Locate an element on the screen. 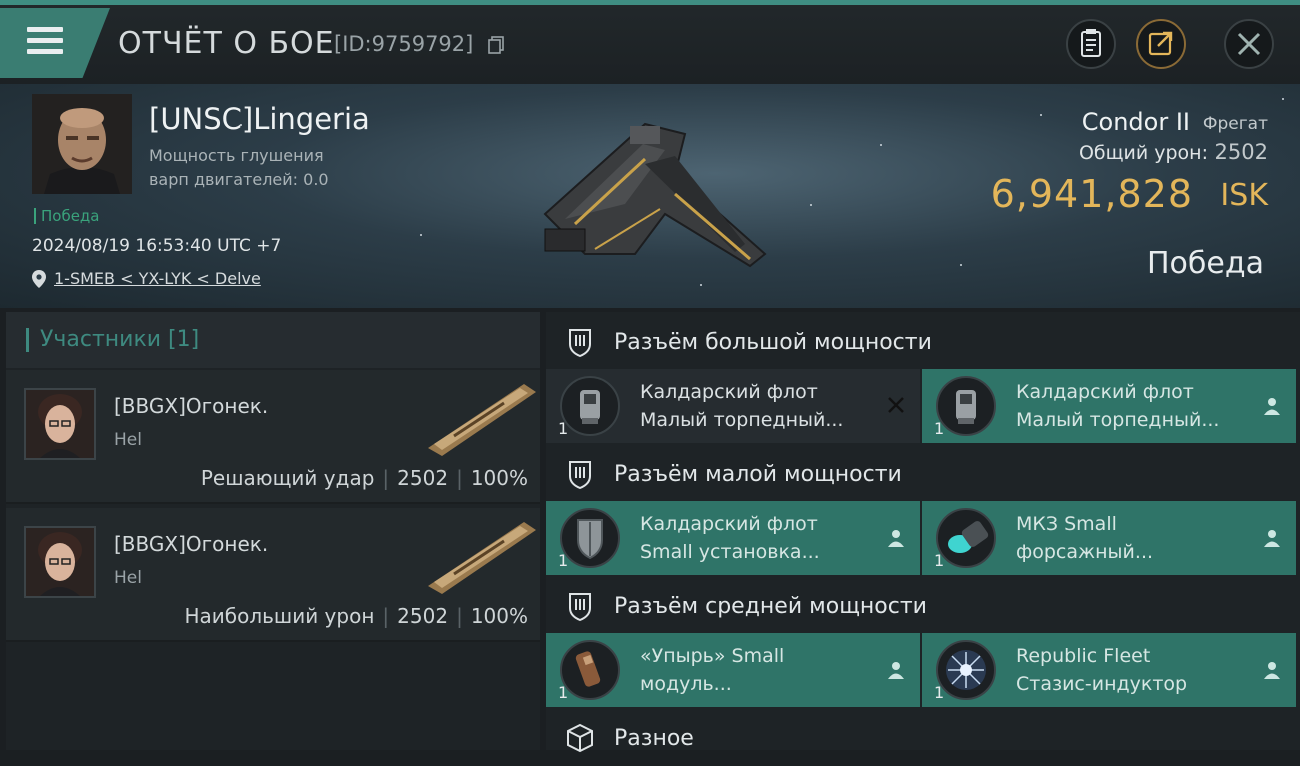 This screenshot has width=1300, height=766. destroyed-icon is located at coordinates (896, 405).